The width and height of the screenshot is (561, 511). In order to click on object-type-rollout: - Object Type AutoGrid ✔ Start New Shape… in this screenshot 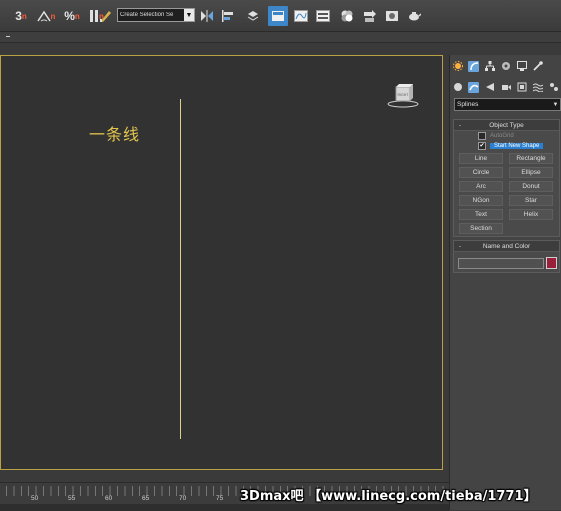, I will do `click(506, 178)`.